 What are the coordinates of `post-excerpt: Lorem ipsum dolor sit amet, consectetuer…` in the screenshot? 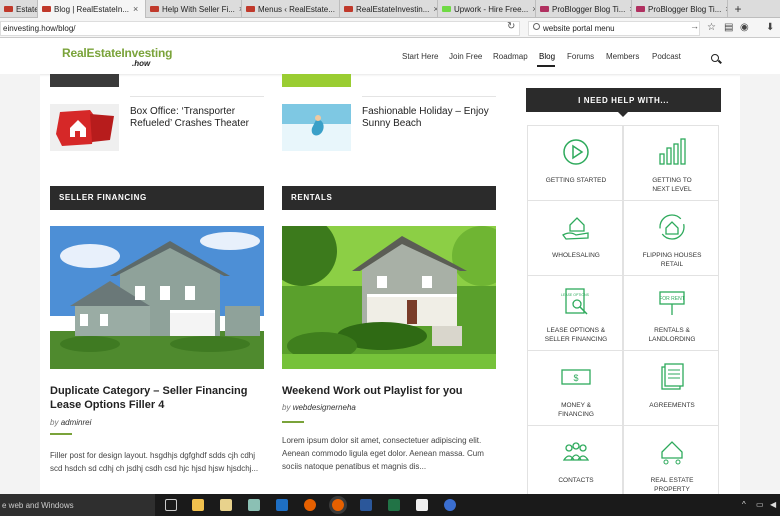 It's located at (383, 453).